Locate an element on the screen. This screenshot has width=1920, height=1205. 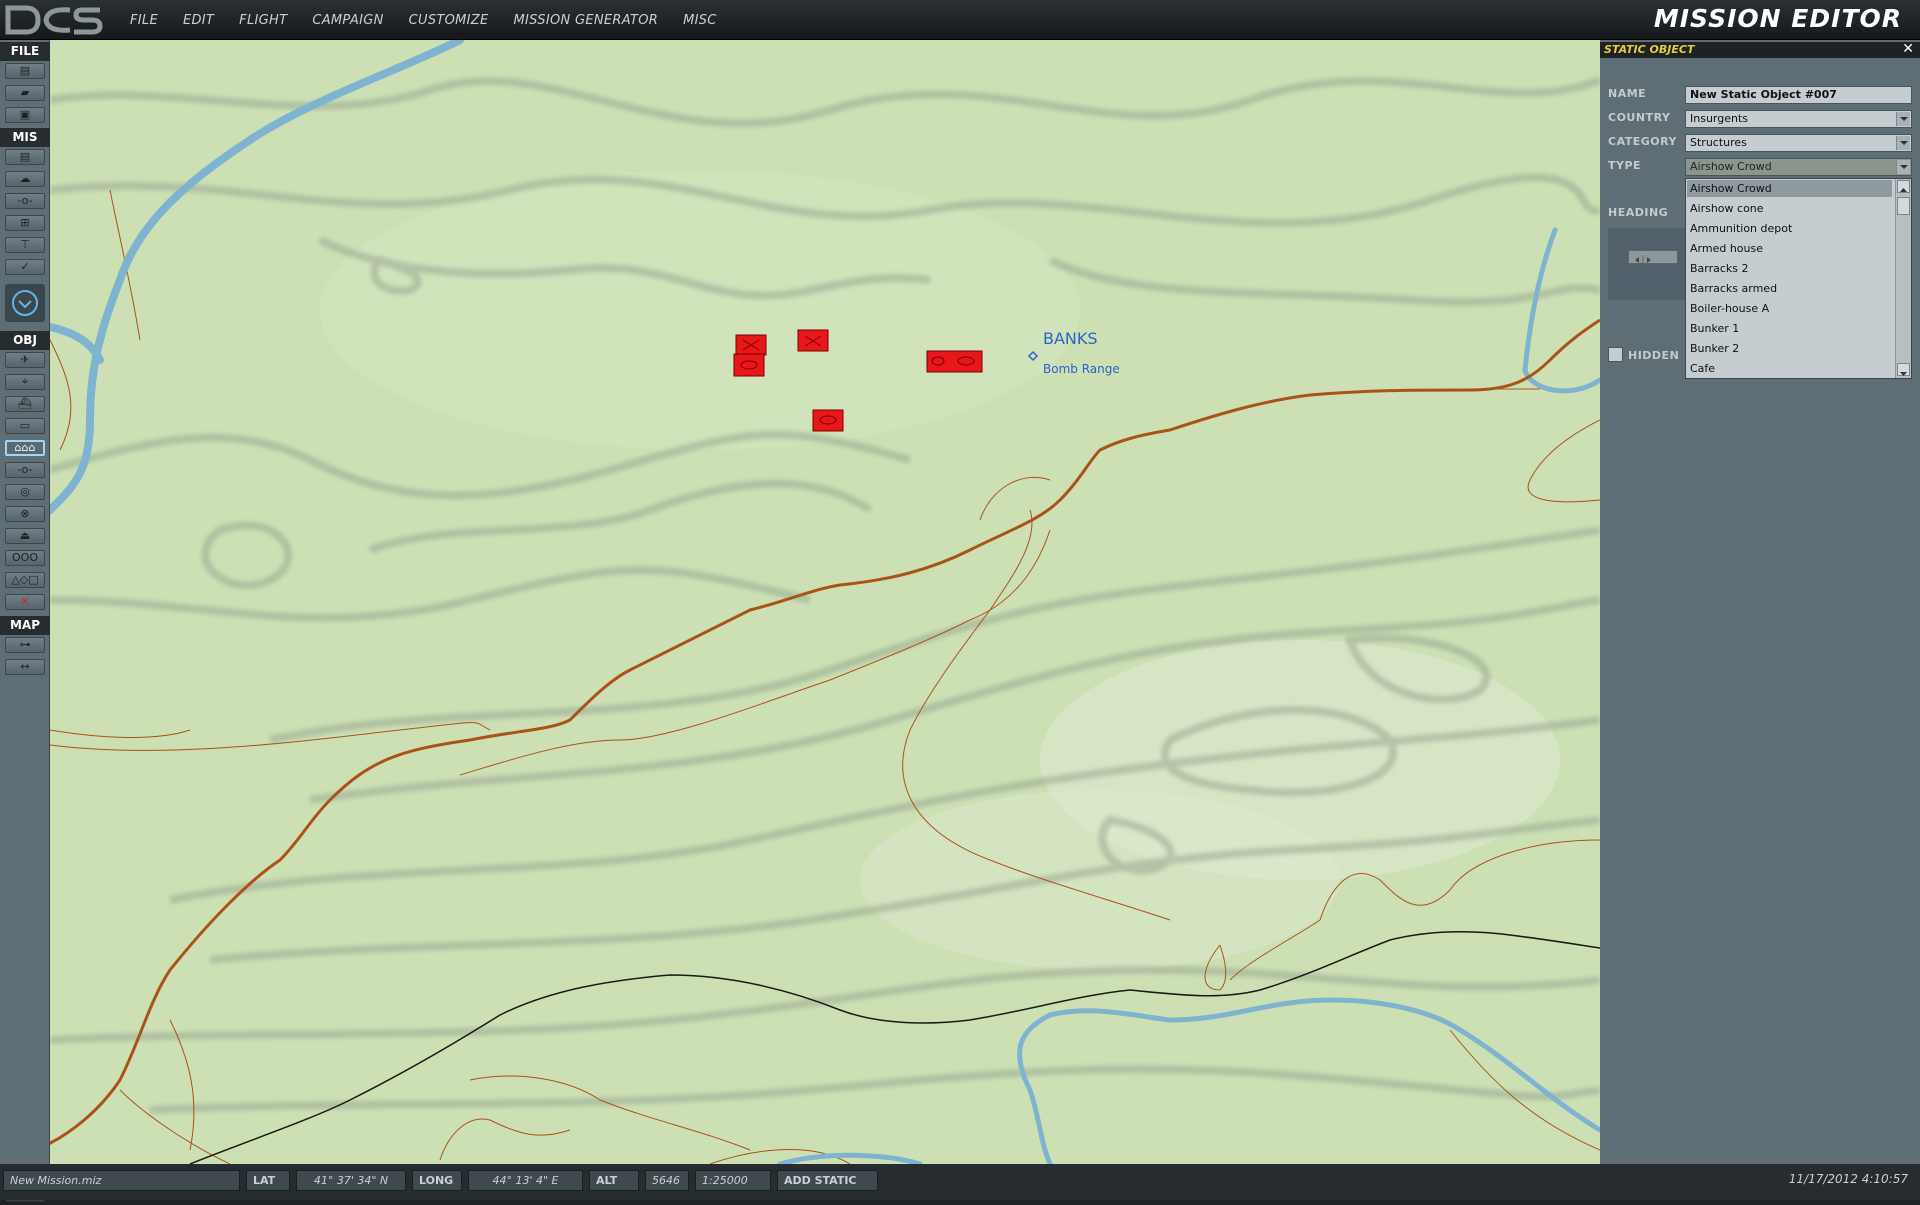
weather-icon: ☁ is located at coordinates (25, 179).